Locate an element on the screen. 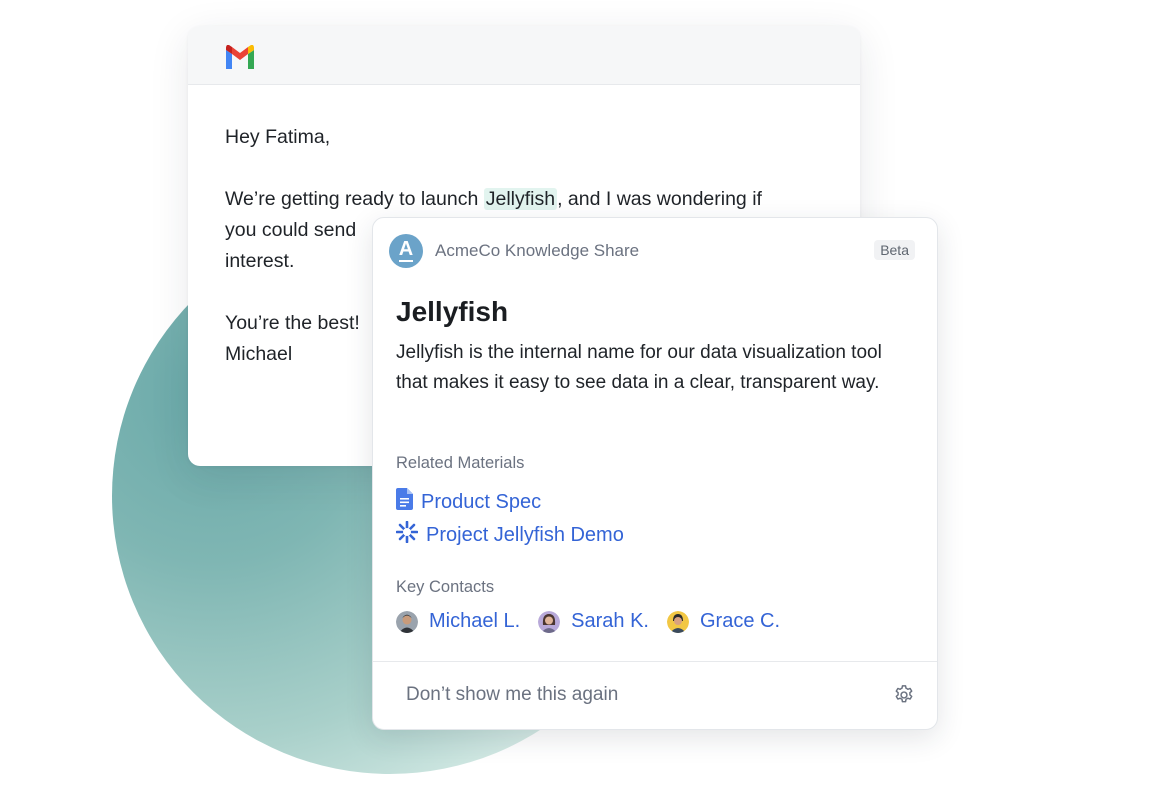  gear-icon is located at coordinates (904, 697).